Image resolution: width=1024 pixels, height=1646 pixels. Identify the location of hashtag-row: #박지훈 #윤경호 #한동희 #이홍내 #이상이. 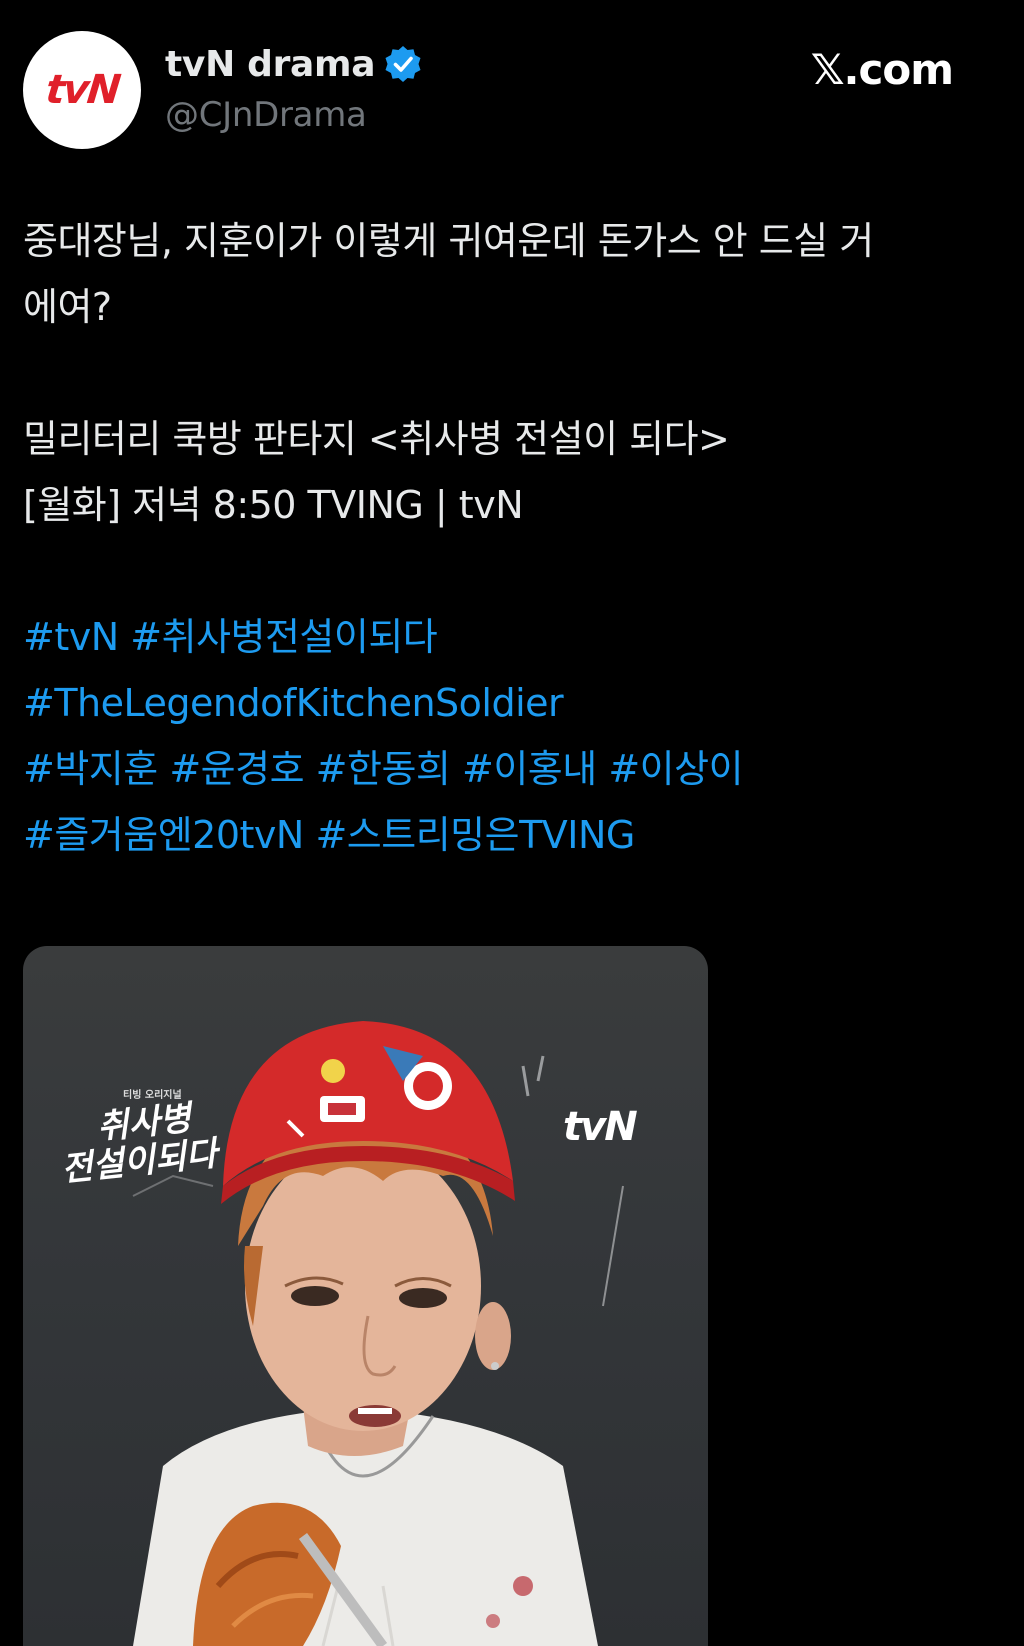
(510, 769).